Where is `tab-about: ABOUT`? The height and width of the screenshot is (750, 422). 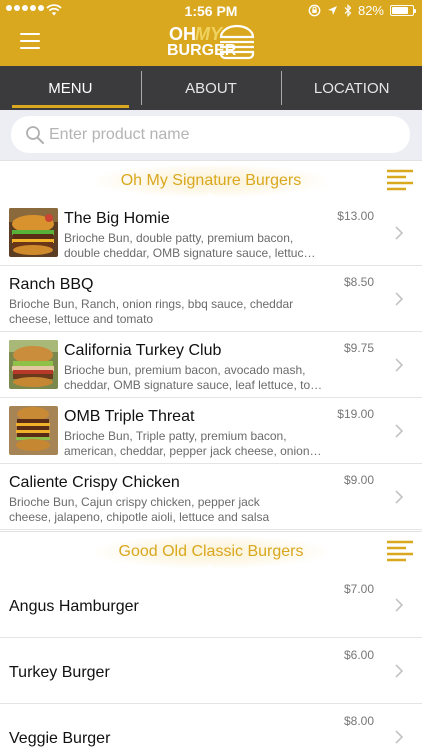
tab-about: ABOUT is located at coordinates (211, 88).